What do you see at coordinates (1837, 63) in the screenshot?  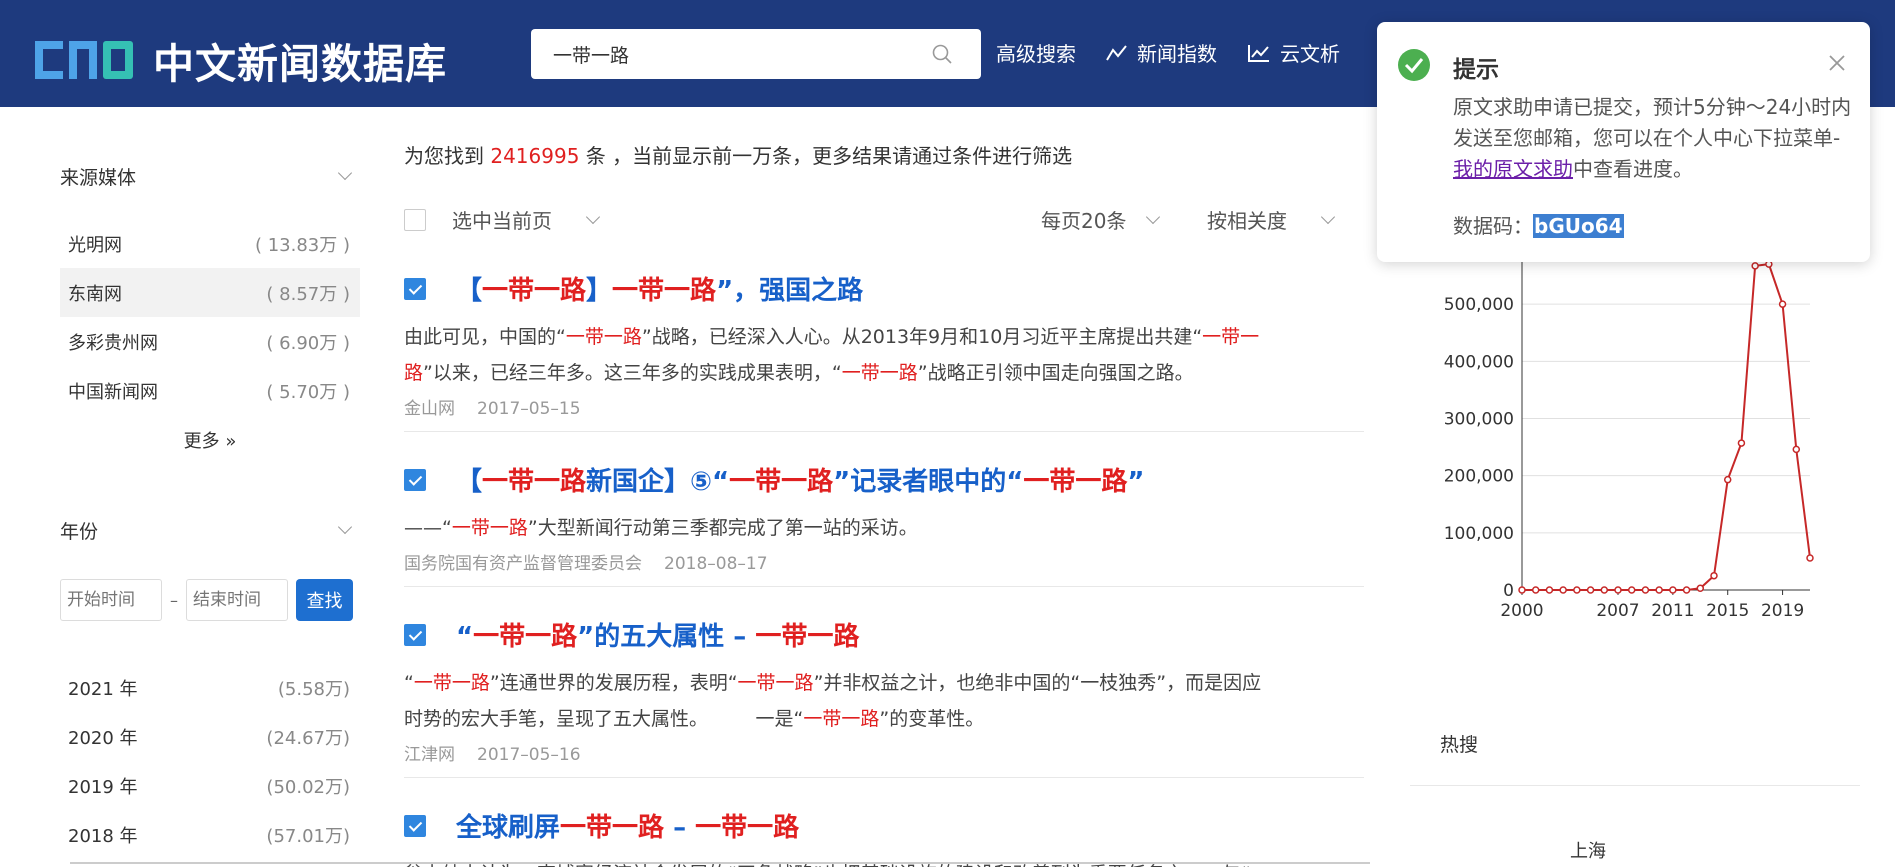 I see `close-icon` at bounding box center [1837, 63].